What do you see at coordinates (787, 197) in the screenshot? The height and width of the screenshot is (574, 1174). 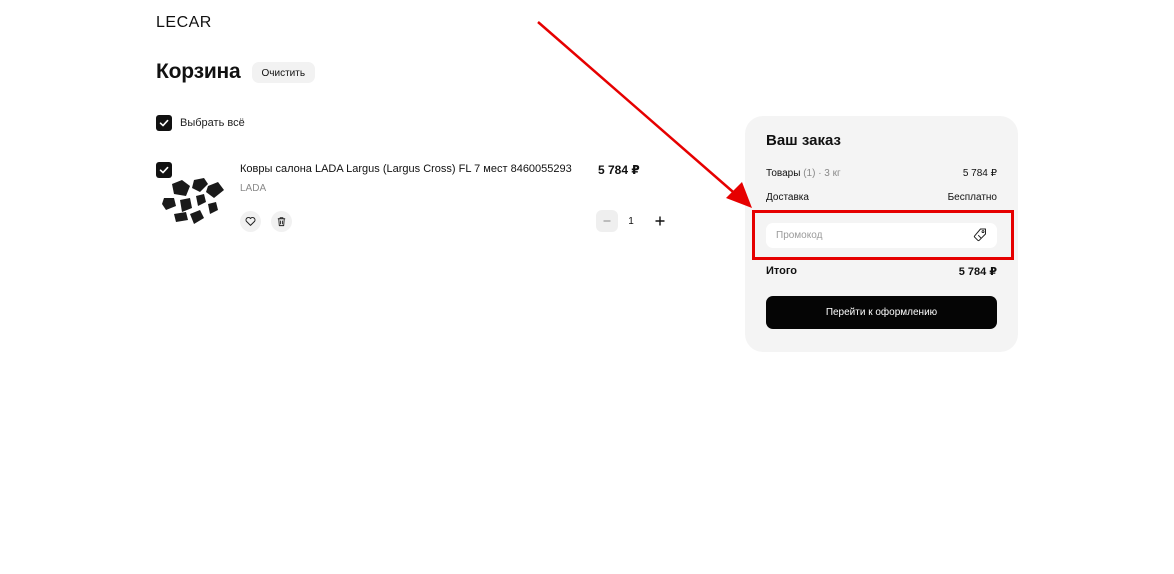 I see `delivery-label: Доставка` at bounding box center [787, 197].